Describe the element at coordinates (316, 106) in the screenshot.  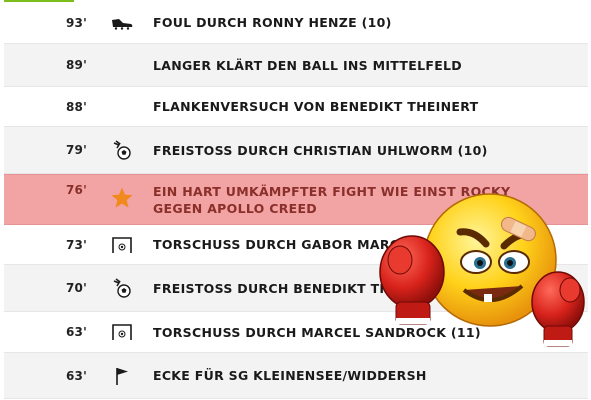
I see `event-text: FLANKENVERSUCH VON BENEDIKT THEINERT` at that location.